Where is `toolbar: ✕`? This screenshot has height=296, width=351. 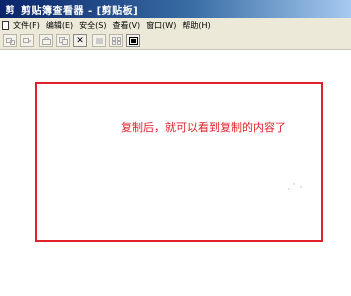
toolbar: ✕ is located at coordinates (175, 41).